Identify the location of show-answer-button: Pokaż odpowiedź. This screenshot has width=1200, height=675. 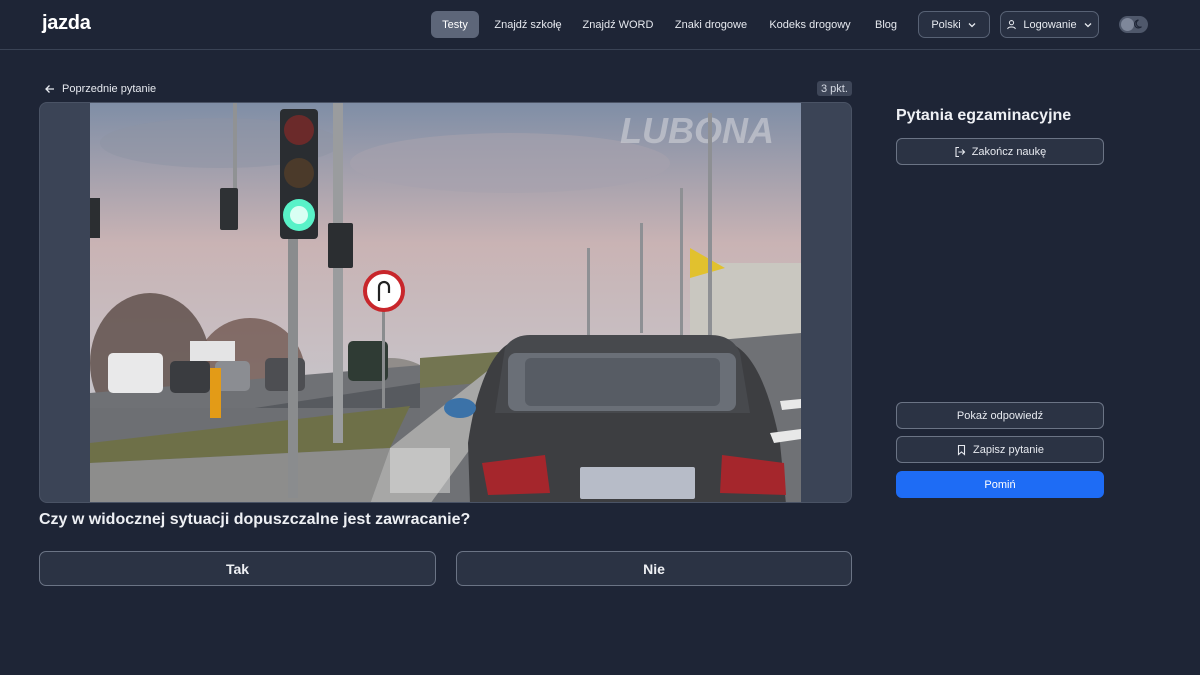
(1000, 415).